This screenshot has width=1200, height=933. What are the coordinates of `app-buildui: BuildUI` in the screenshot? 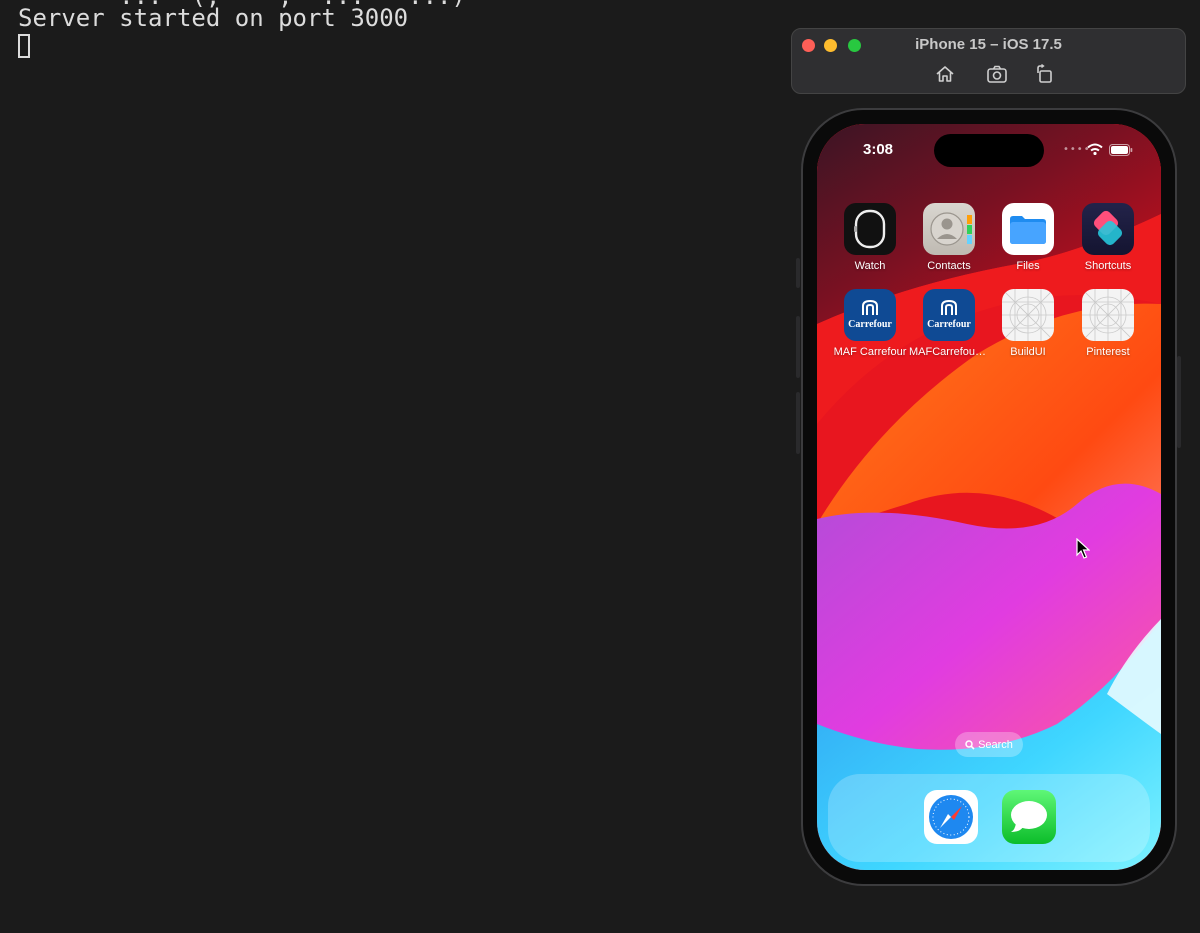 It's located at (1028, 323).